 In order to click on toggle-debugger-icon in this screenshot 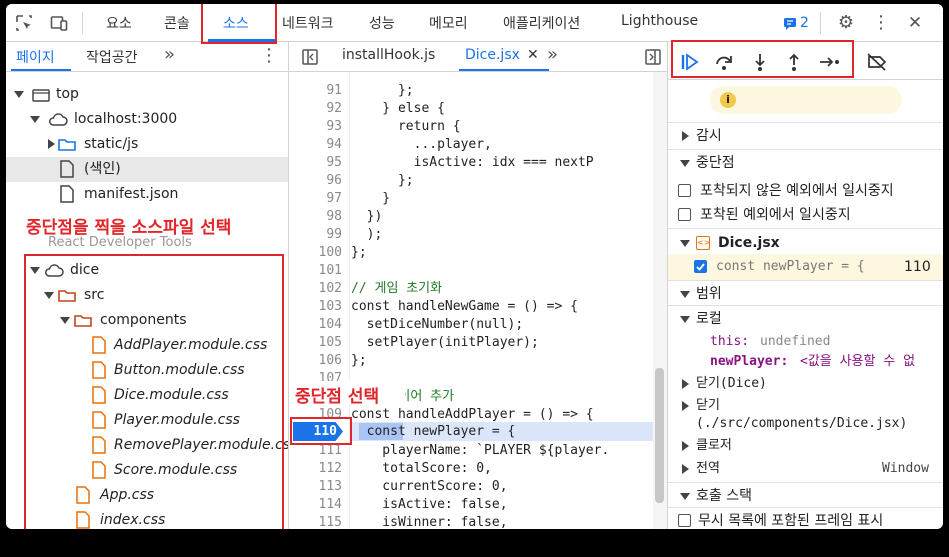, I will do `click(653, 57)`.